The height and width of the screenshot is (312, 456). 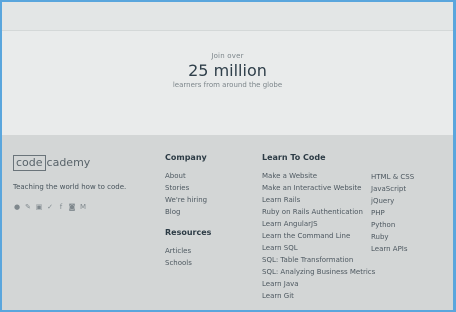 I want to click on link-ruby: Ruby, so click(x=392, y=237).